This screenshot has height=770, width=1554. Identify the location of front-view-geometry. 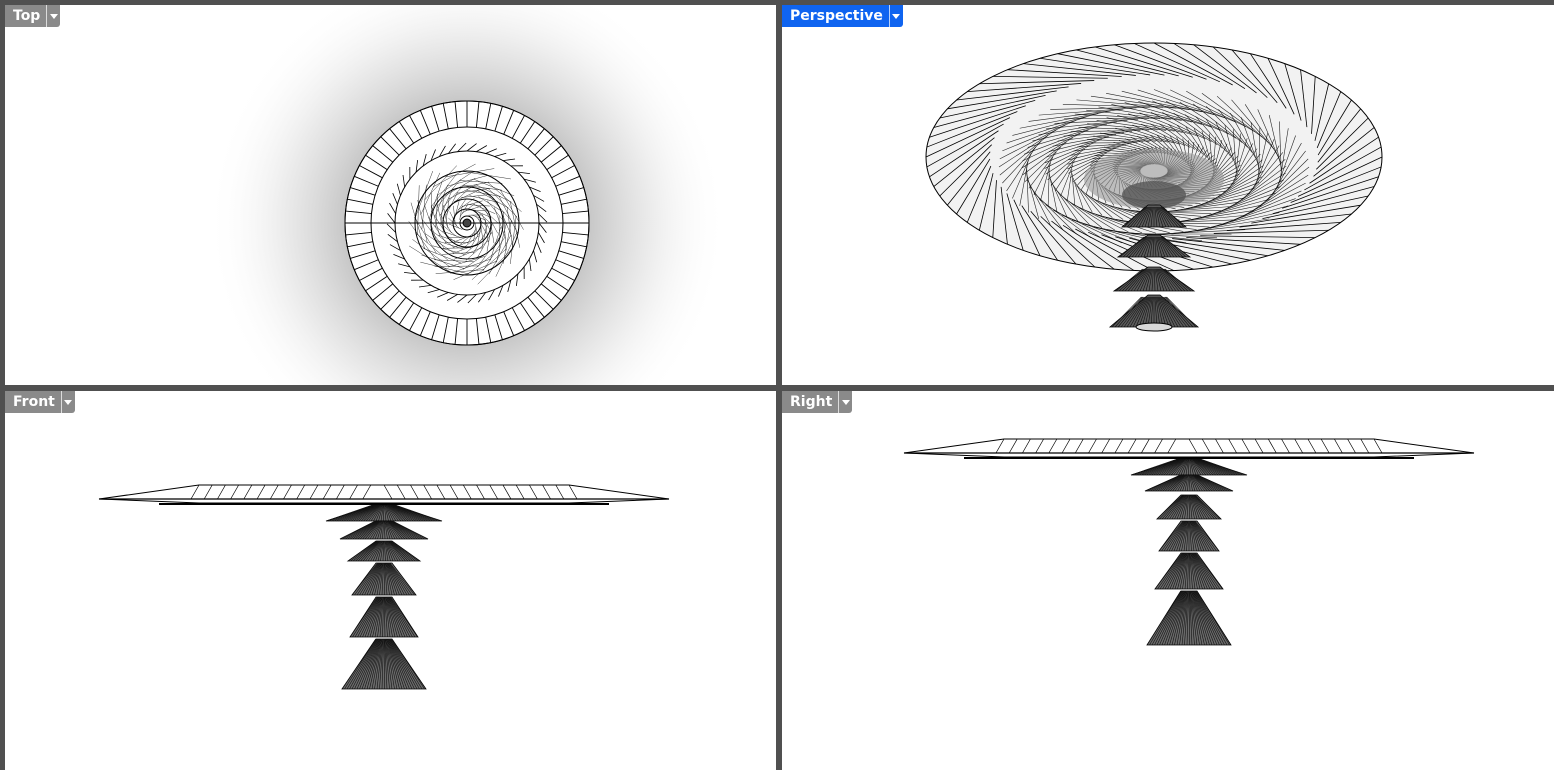
(384, 587).